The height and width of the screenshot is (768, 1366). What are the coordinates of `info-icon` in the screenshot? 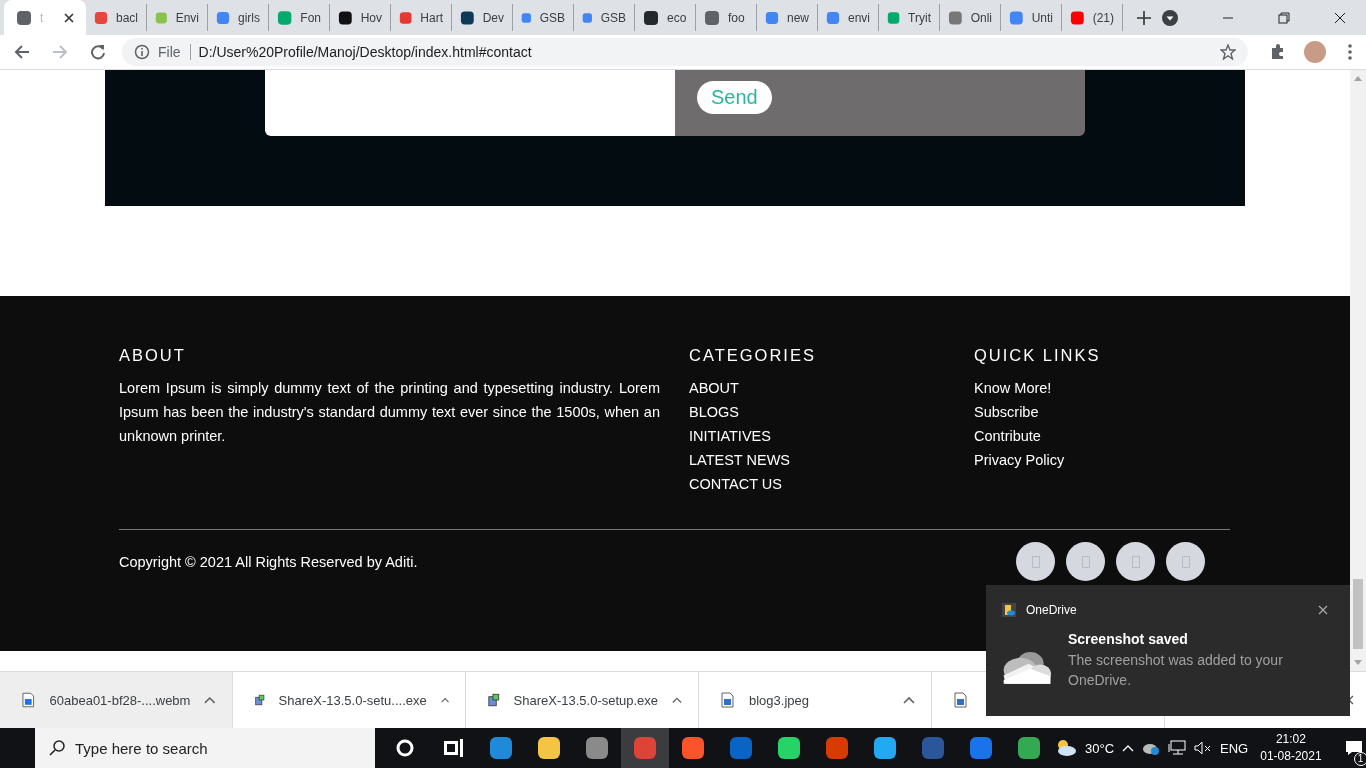 It's located at (142, 52).